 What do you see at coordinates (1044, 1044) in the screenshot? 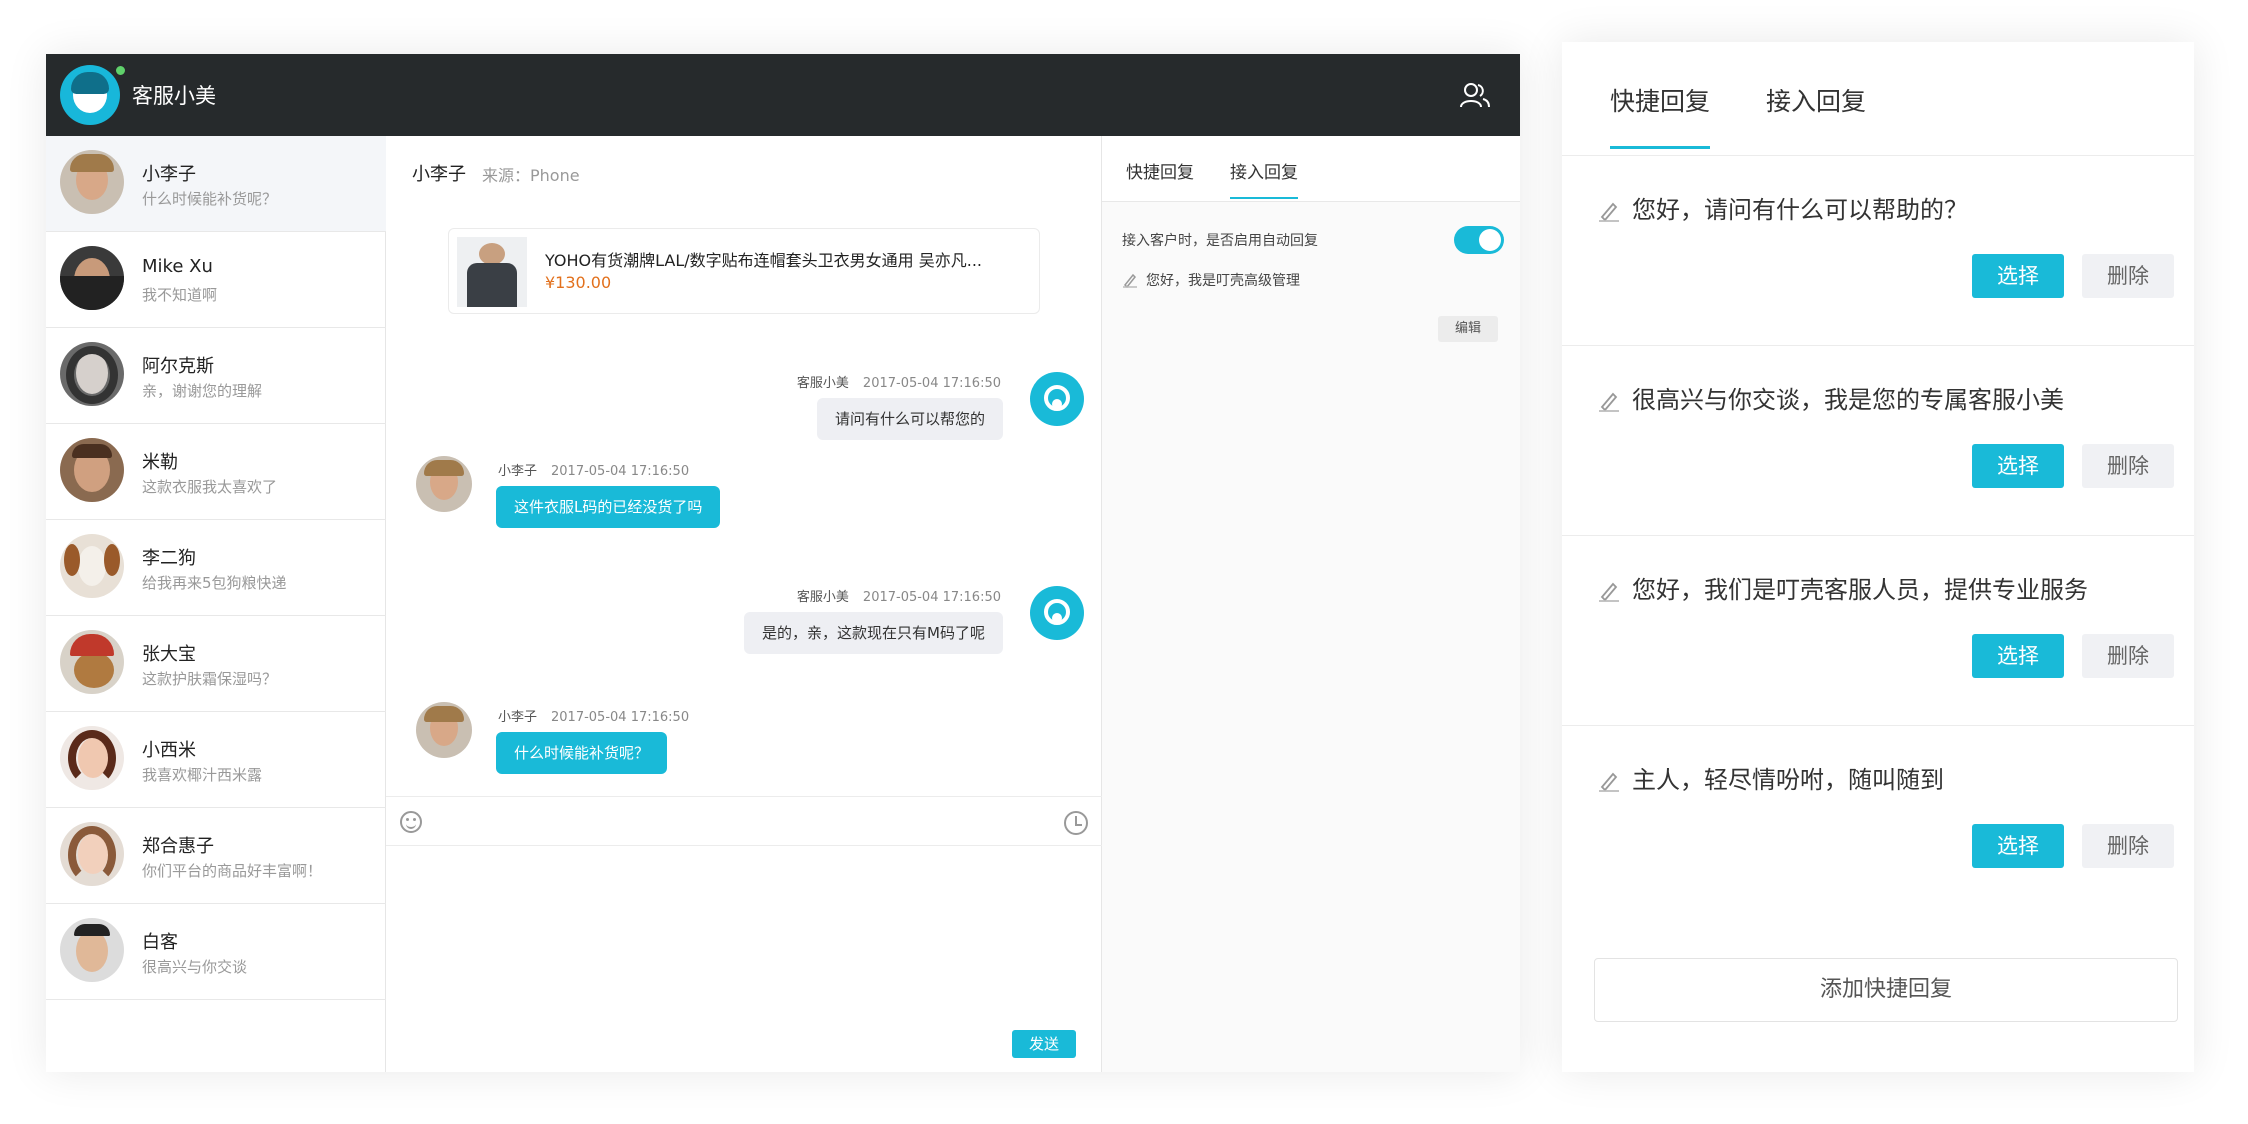
I see `send-button: 发送` at bounding box center [1044, 1044].